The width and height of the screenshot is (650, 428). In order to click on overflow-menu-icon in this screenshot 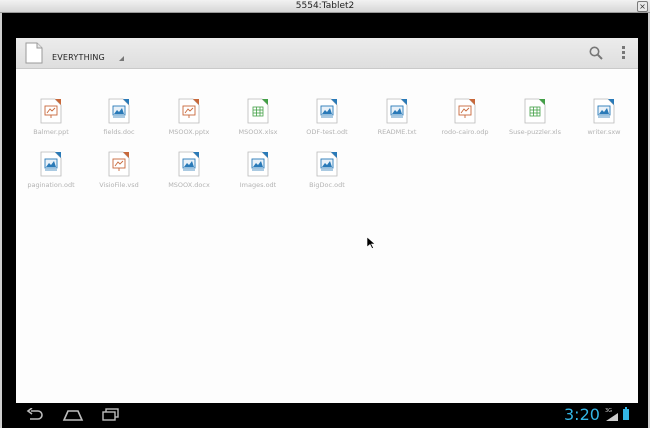, I will do `click(623, 53)`.